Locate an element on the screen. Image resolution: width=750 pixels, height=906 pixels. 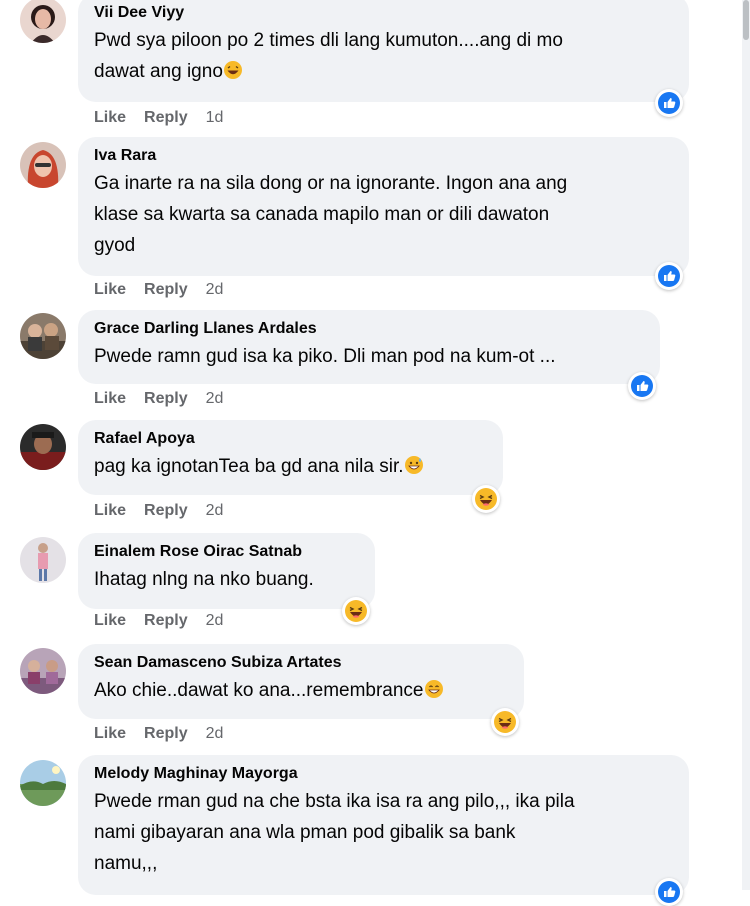
comment-line-text: Ako chie..dawat ko ana...remembrance is located at coordinates (259, 690).